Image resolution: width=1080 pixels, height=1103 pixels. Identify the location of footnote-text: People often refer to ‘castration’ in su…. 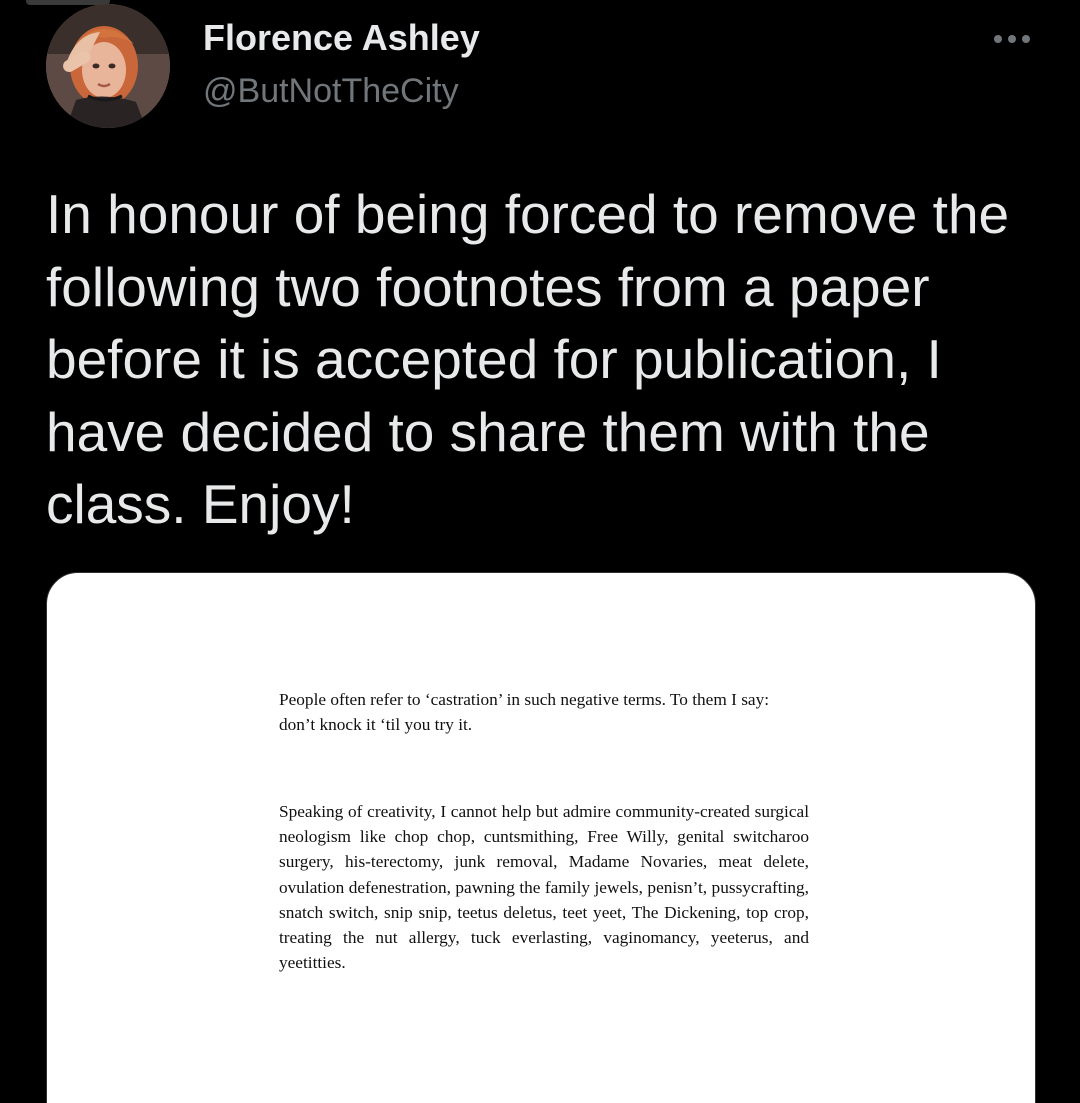
(524, 712).